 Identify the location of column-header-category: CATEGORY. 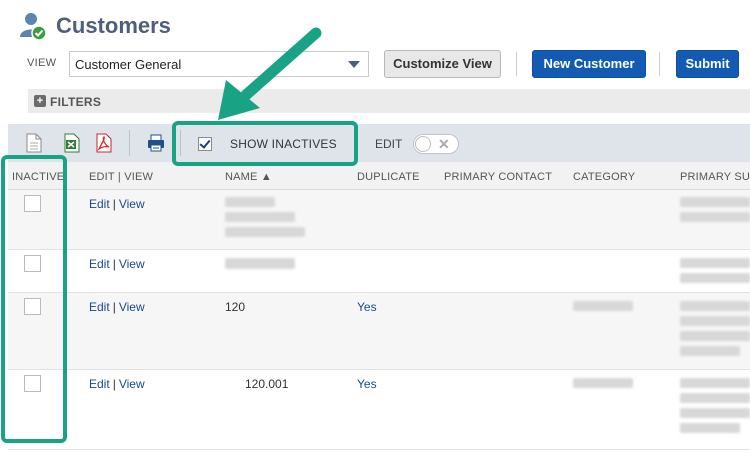
(604, 177).